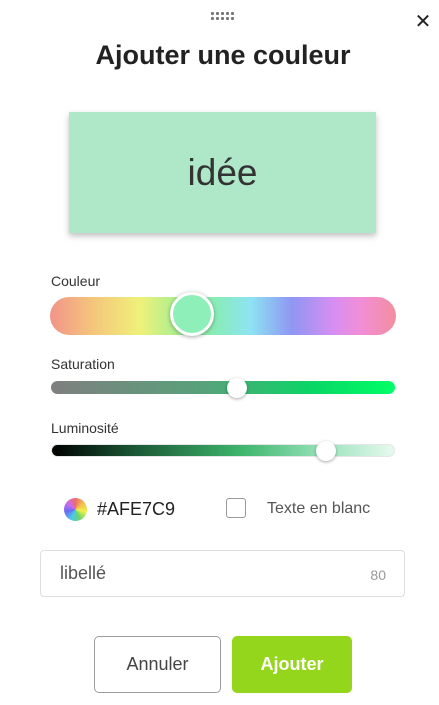  What do you see at coordinates (318, 509) in the screenshot?
I see `white-text-label: Texte en blanc` at bounding box center [318, 509].